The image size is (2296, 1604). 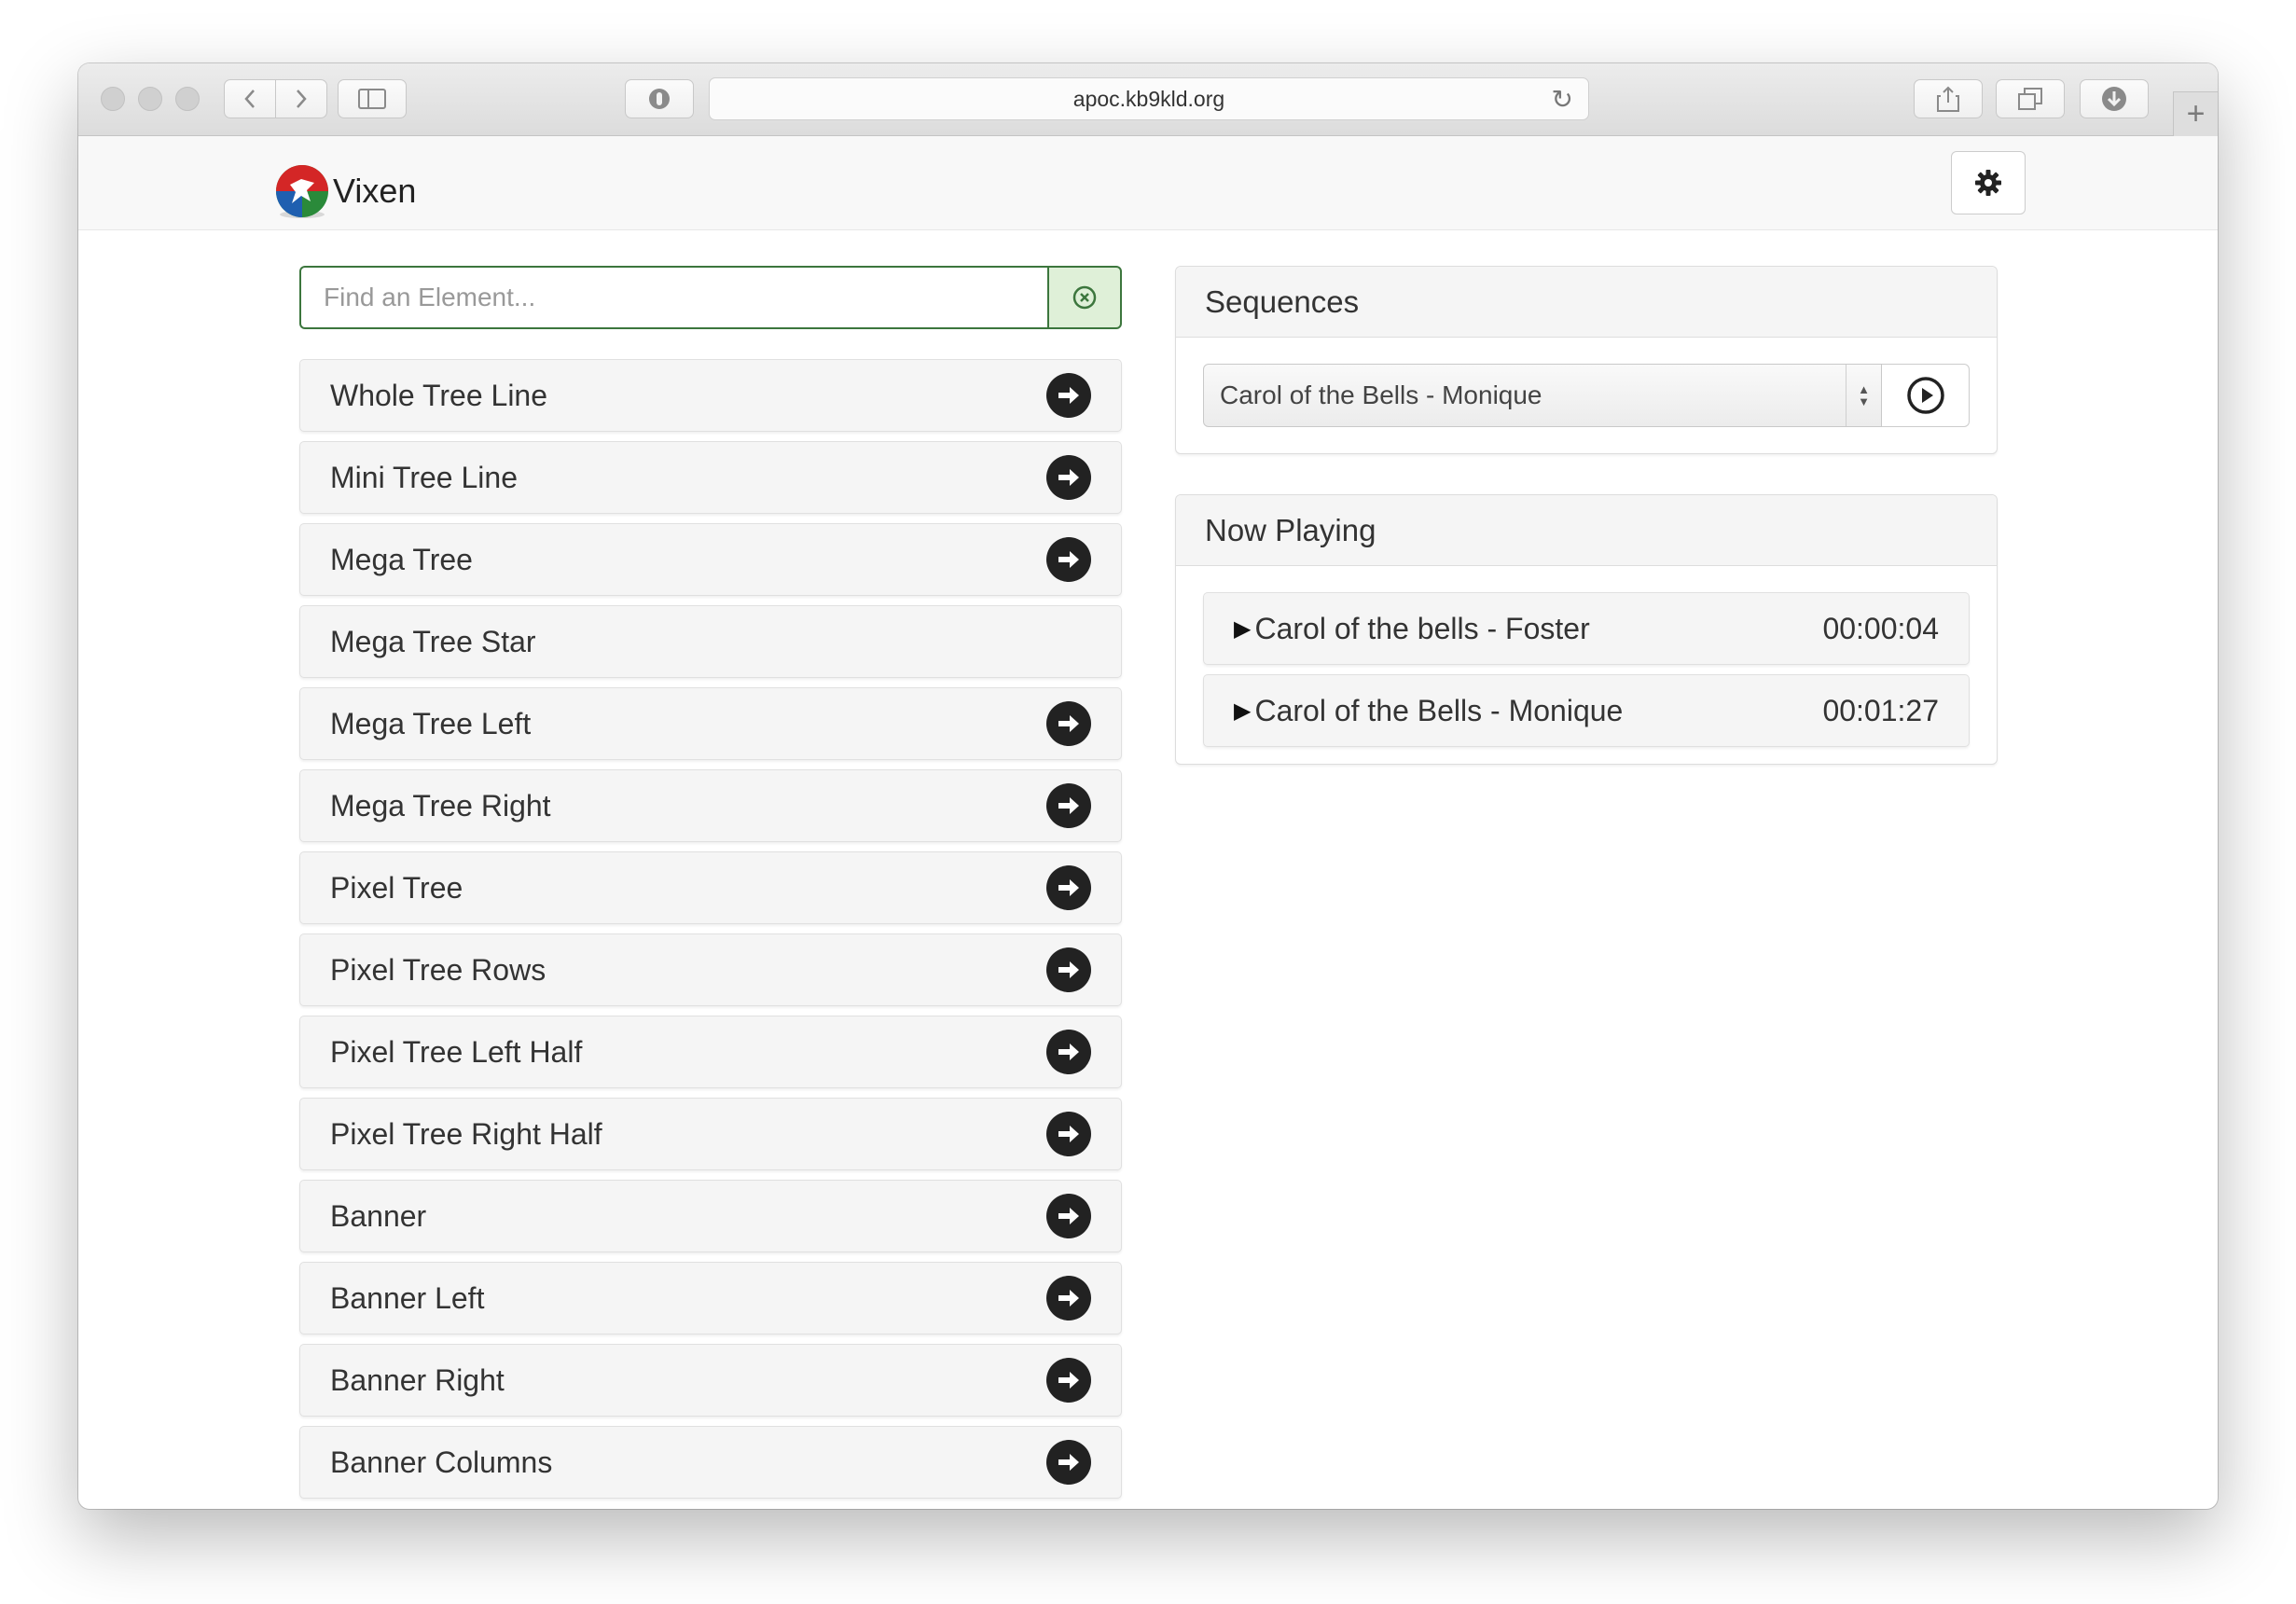 I want to click on settings-button, so click(x=1988, y=183).